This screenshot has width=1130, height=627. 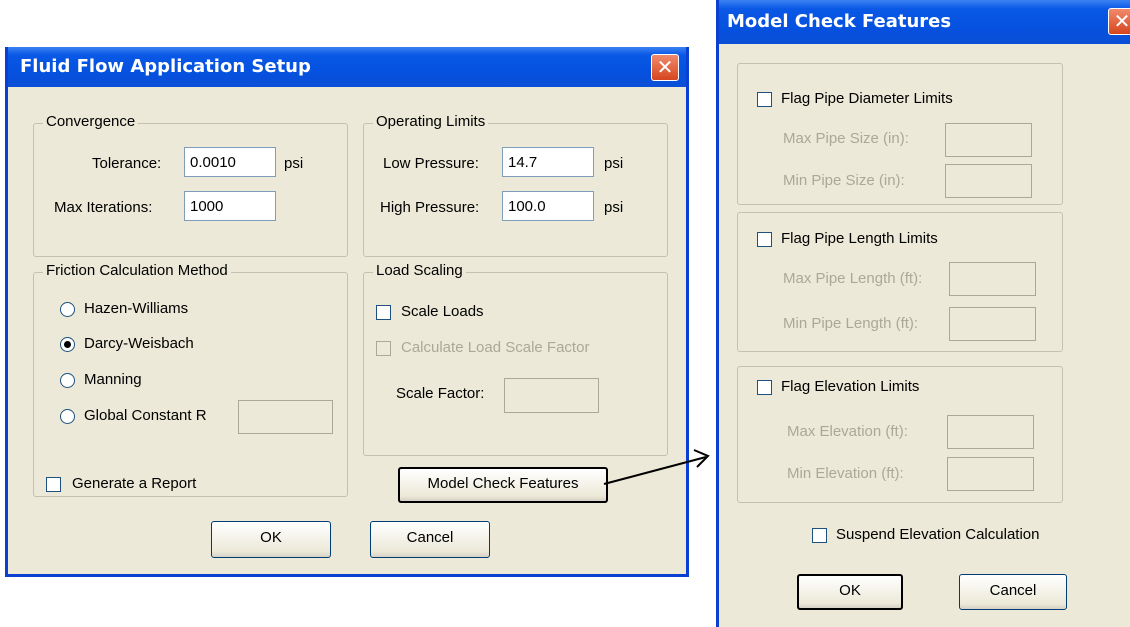 What do you see at coordinates (431, 163) in the screenshot?
I see `low-pressure-label: Low Pressure:` at bounding box center [431, 163].